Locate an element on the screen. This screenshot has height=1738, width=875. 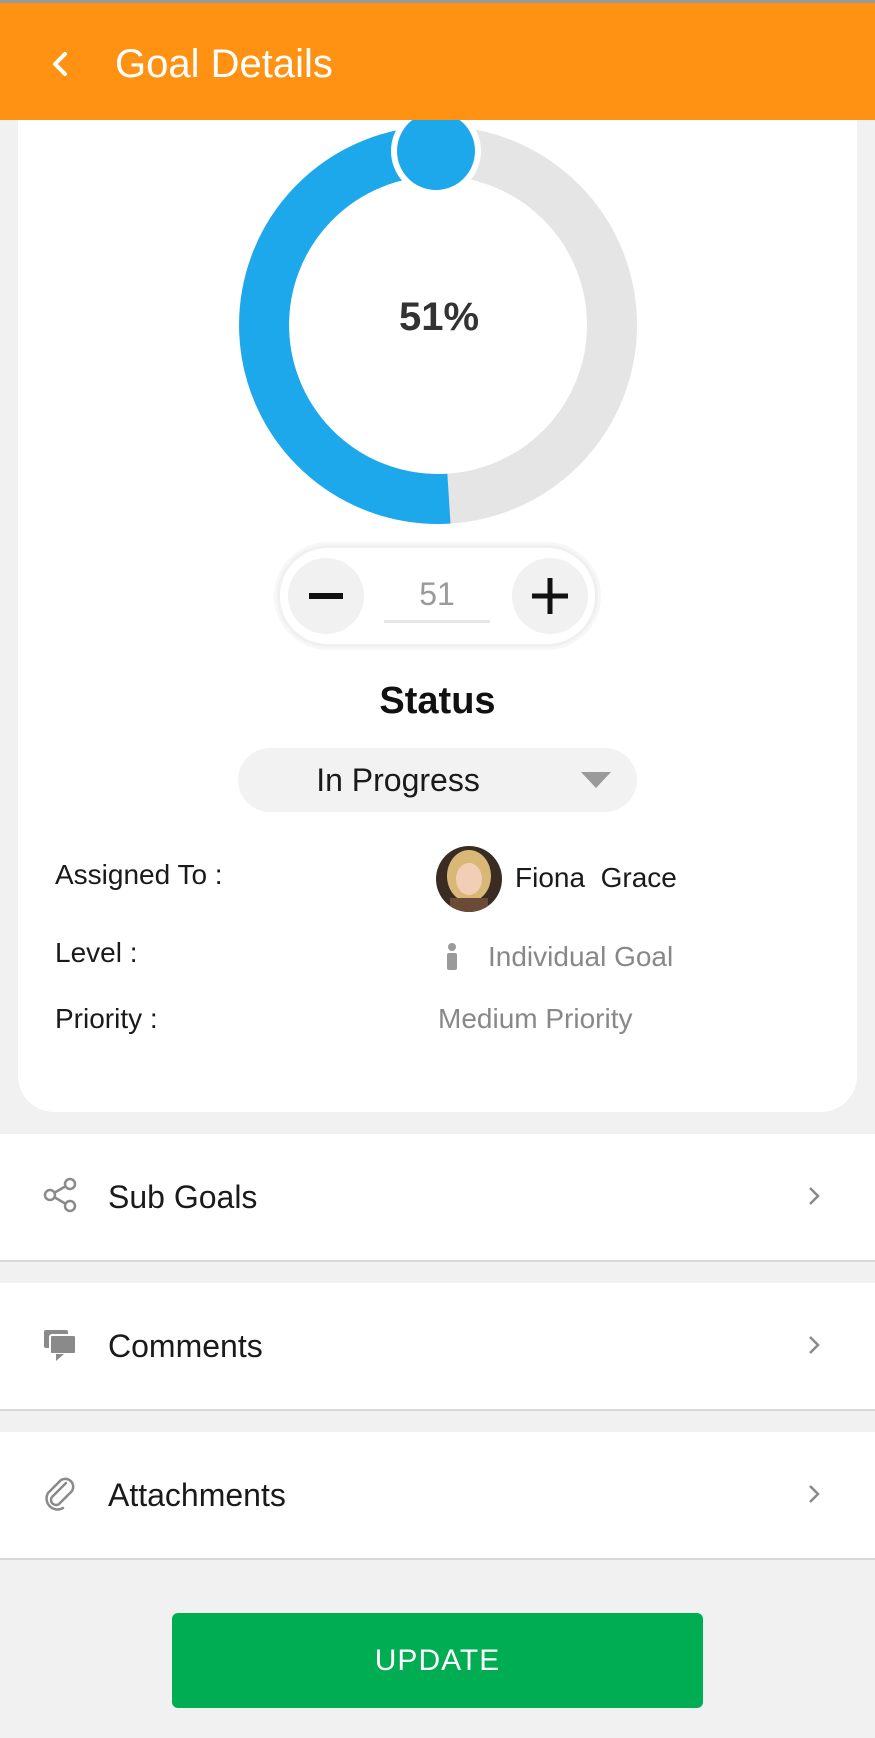
progress-percent: 51% is located at coordinates (439, 317).